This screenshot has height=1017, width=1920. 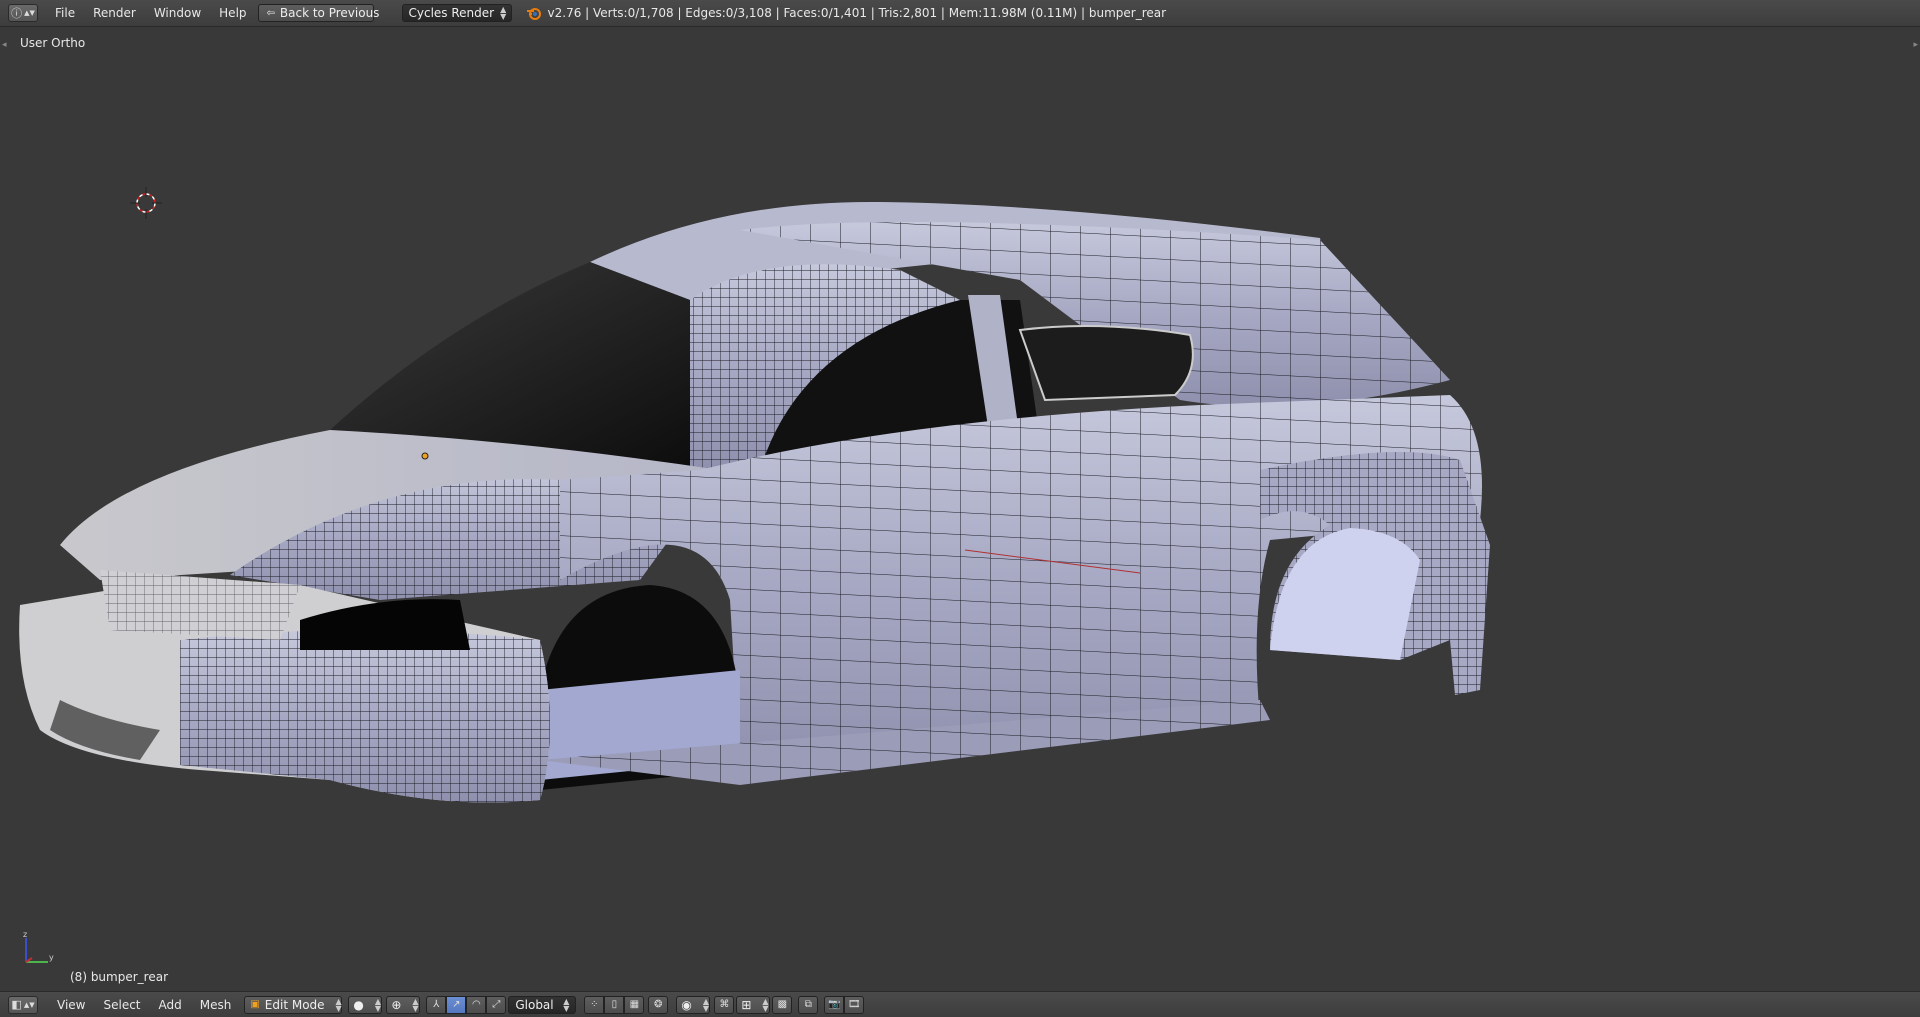 I want to click on pivot-point-select: ⊕ ▲ ▼, so click(x=403, y=1004).